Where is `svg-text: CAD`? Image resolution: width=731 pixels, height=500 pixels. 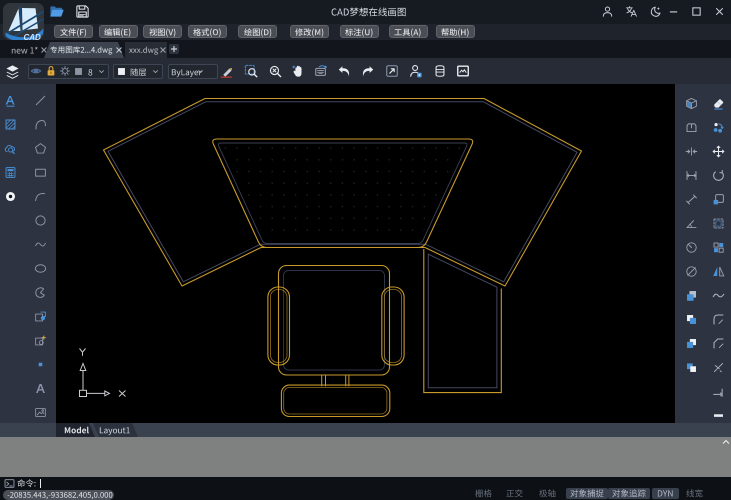
svg-text: CAD is located at coordinates (33, 36).